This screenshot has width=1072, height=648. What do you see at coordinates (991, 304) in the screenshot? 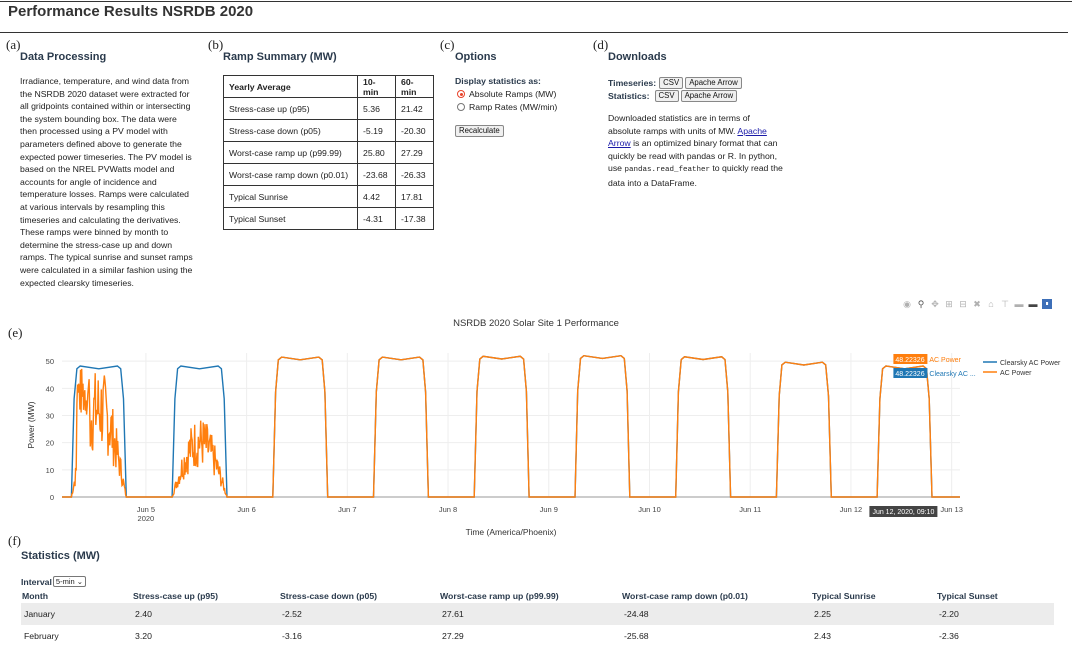
I see `reset-axes-icon: ⌂` at bounding box center [991, 304].